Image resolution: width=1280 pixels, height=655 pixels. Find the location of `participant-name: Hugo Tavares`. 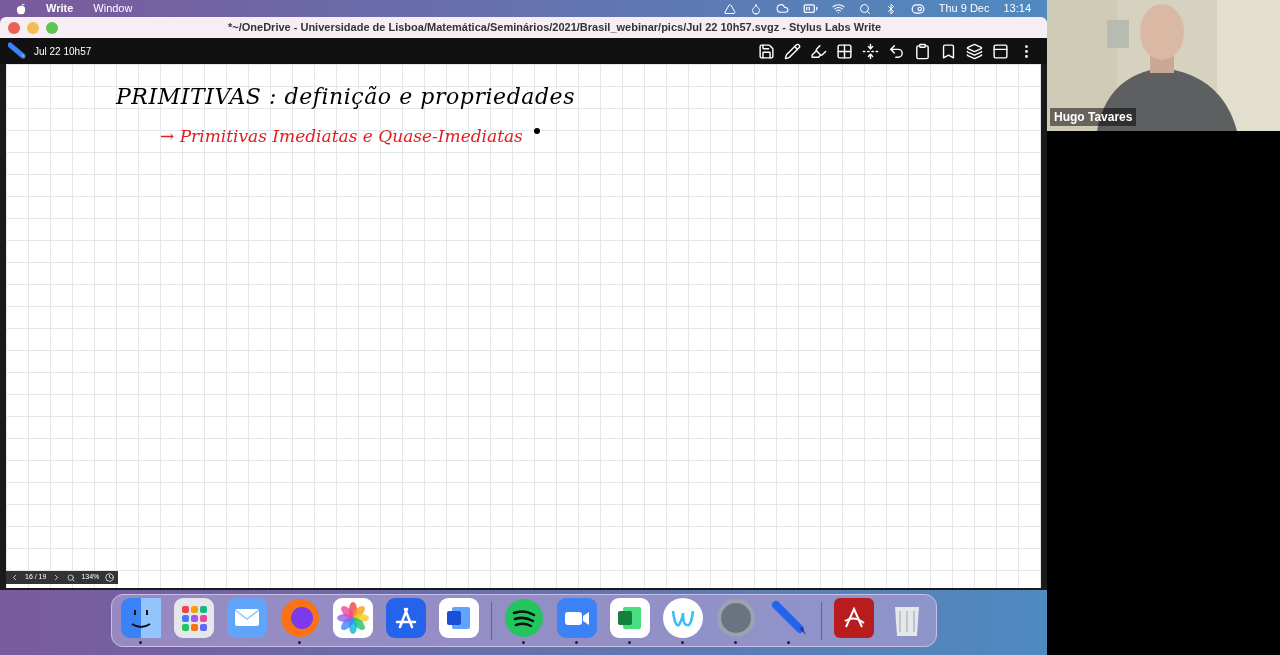

participant-name: Hugo Tavares is located at coordinates (1093, 117).